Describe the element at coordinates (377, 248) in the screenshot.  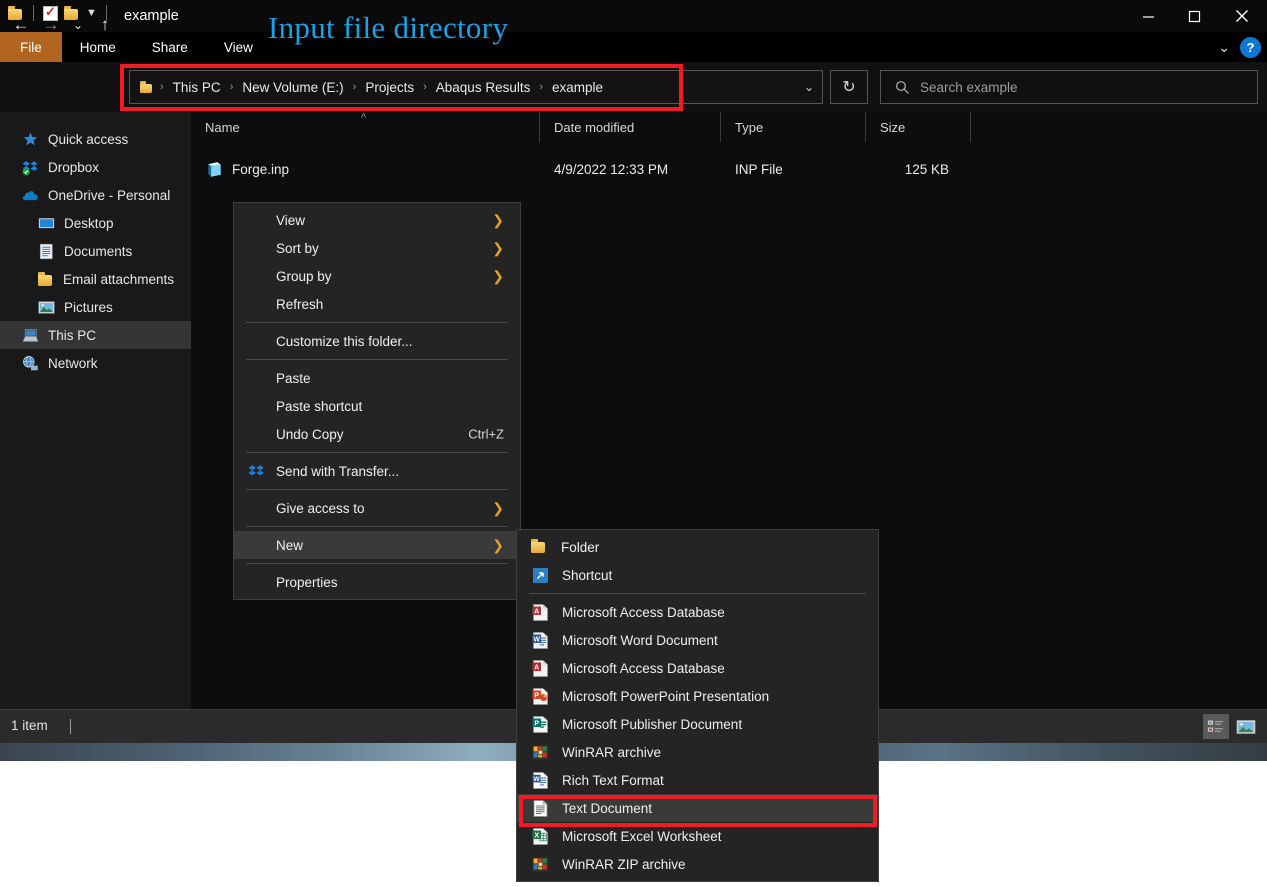
I see `context-menu-item-sort-by: Sort by ❯` at that location.